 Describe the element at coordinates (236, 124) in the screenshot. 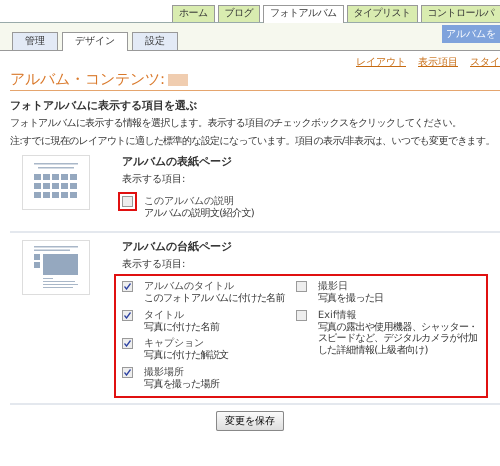

I see `intro-text: フォトアルバムに表示する情報を選択します。表示する項目のチェックボックスをクリックしてください。` at that location.